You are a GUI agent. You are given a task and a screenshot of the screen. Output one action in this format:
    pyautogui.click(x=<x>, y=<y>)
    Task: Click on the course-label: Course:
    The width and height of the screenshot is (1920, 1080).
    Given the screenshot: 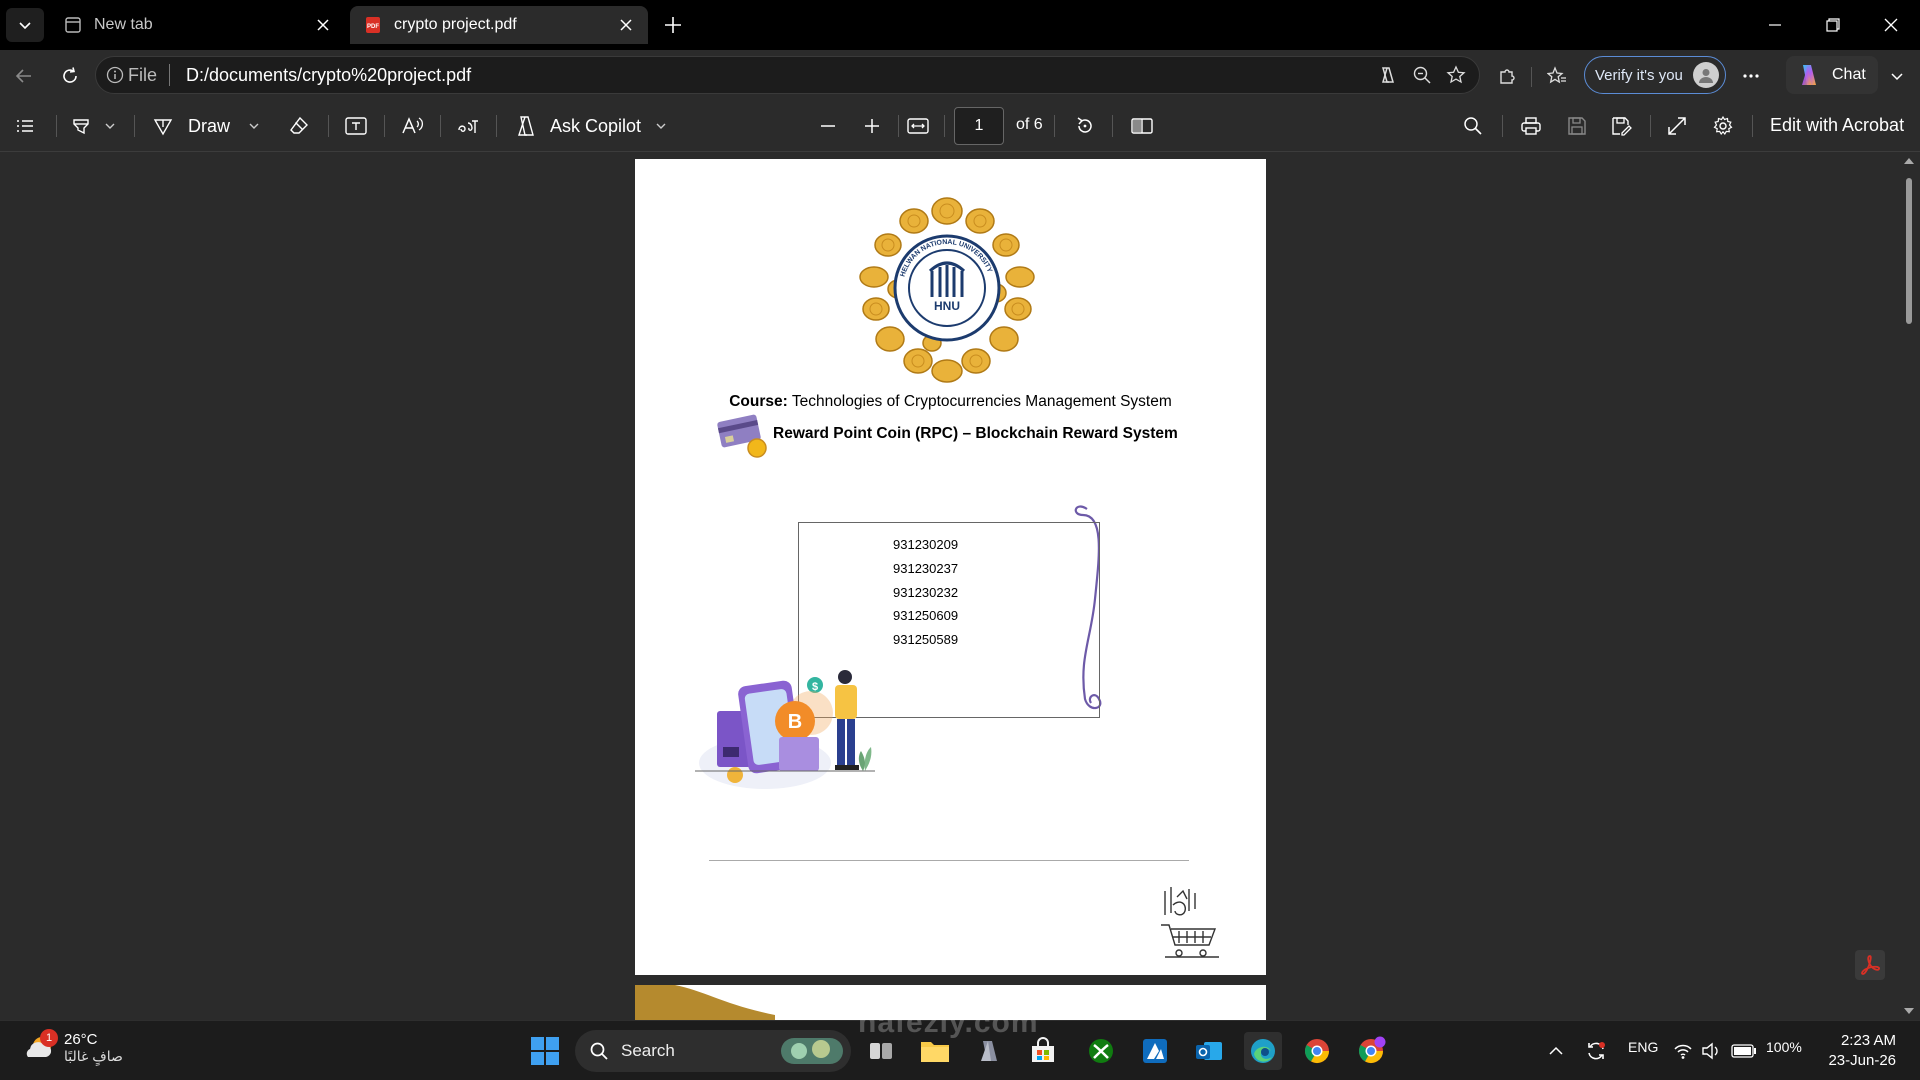 What is the action you would take?
    pyautogui.click(x=758, y=401)
    